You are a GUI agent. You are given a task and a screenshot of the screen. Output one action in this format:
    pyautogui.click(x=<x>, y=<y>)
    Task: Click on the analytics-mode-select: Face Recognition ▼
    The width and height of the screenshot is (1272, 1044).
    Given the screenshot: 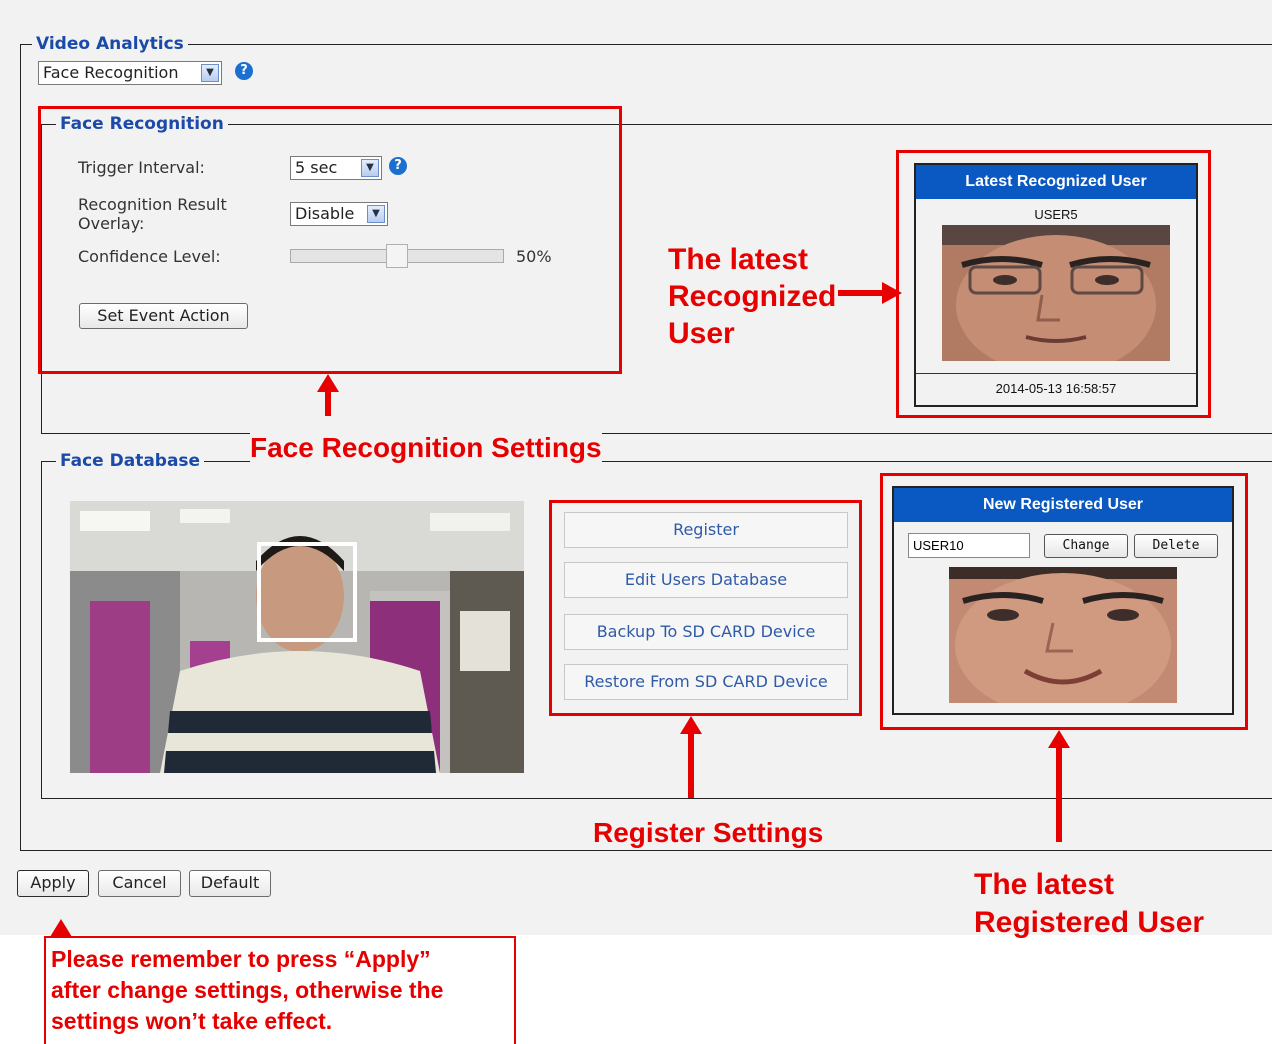 What is the action you would take?
    pyautogui.click(x=130, y=73)
    